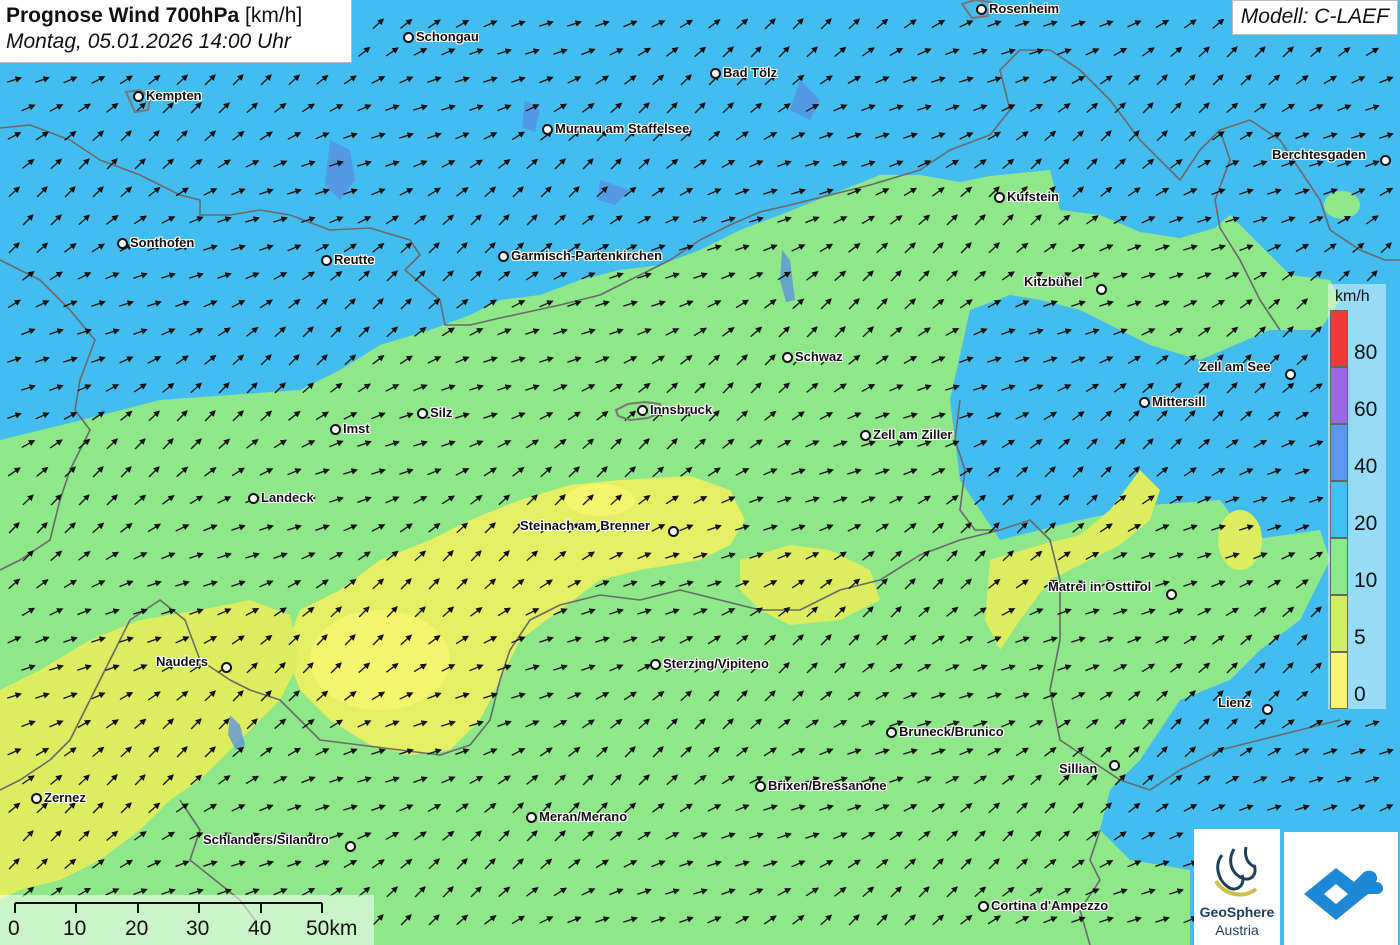 The width and height of the screenshot is (1400, 945). What do you see at coordinates (1050, 905) in the screenshot?
I see `city-name: Cortina d'Ampezzo` at bounding box center [1050, 905].